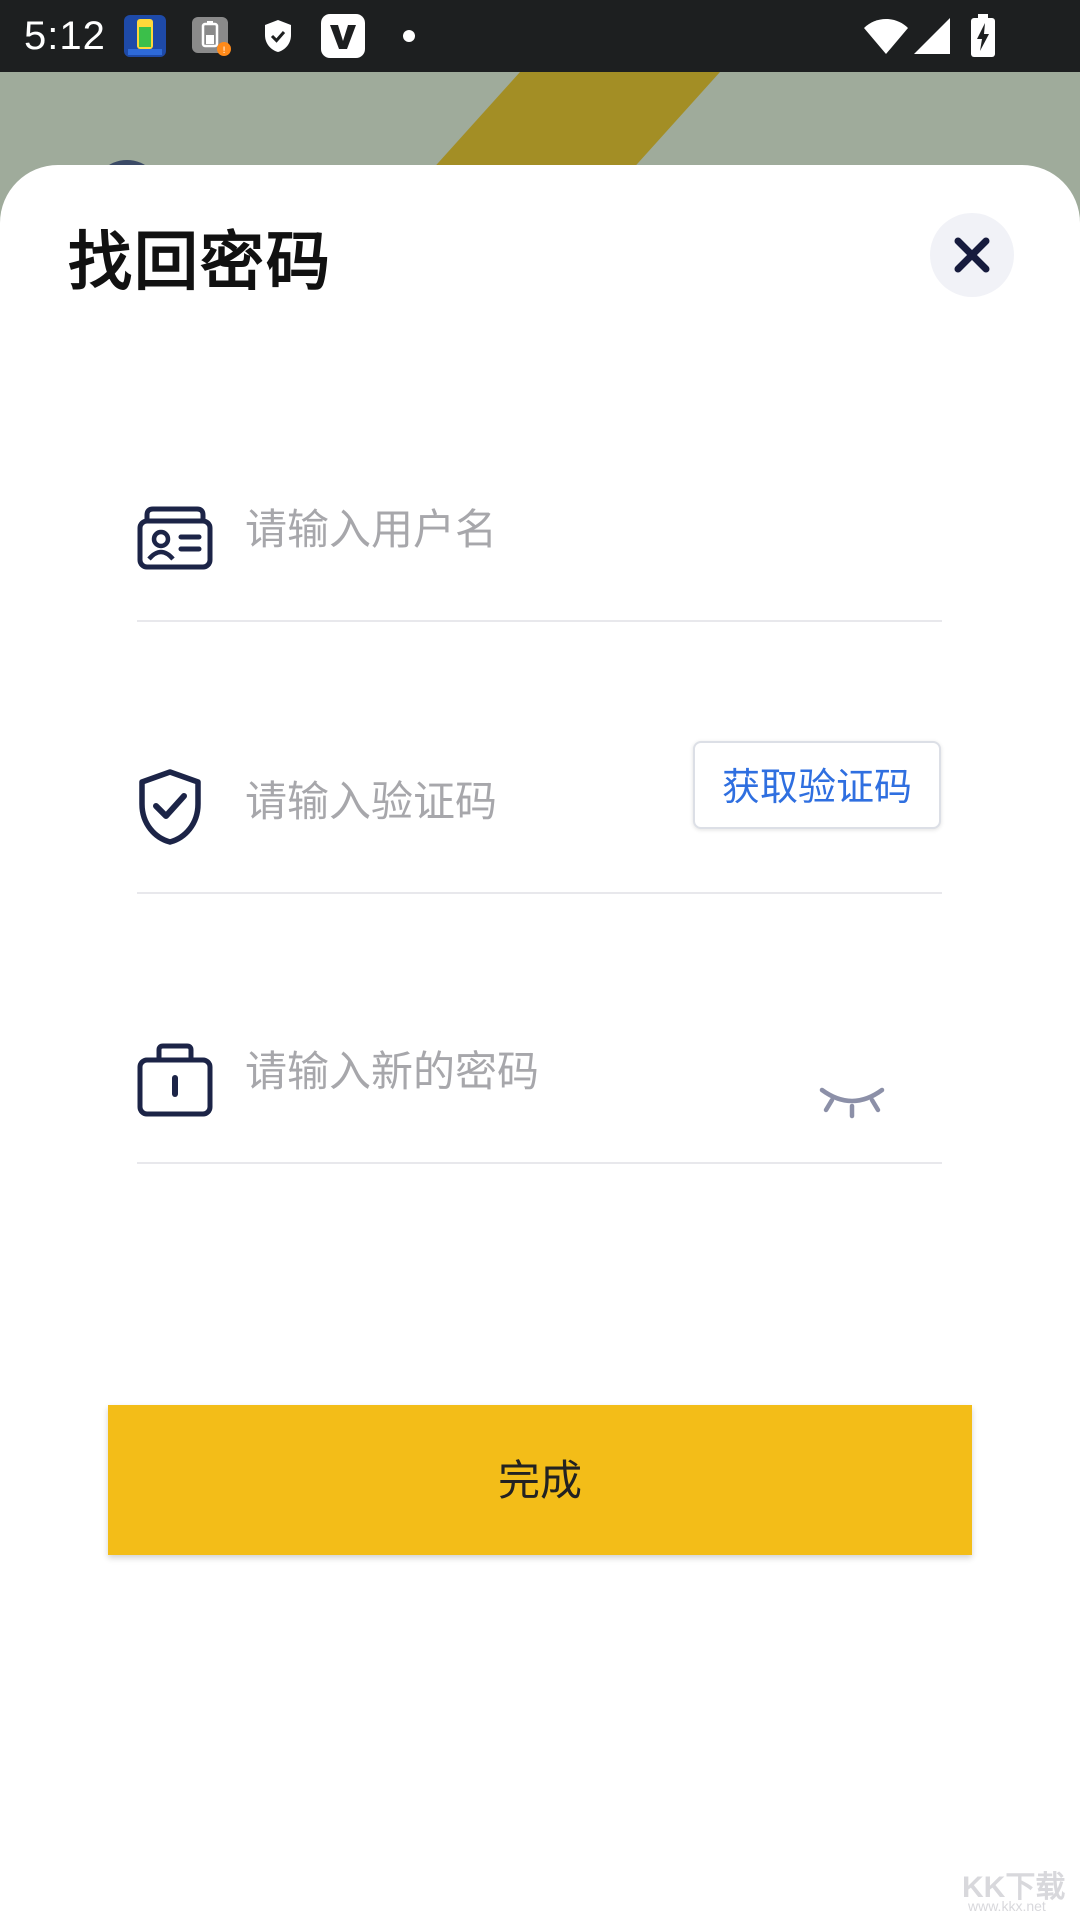 Image resolution: width=1080 pixels, height=1920 pixels. Describe the element at coordinates (145, 36) in the screenshot. I see `app-notification-icon` at that location.